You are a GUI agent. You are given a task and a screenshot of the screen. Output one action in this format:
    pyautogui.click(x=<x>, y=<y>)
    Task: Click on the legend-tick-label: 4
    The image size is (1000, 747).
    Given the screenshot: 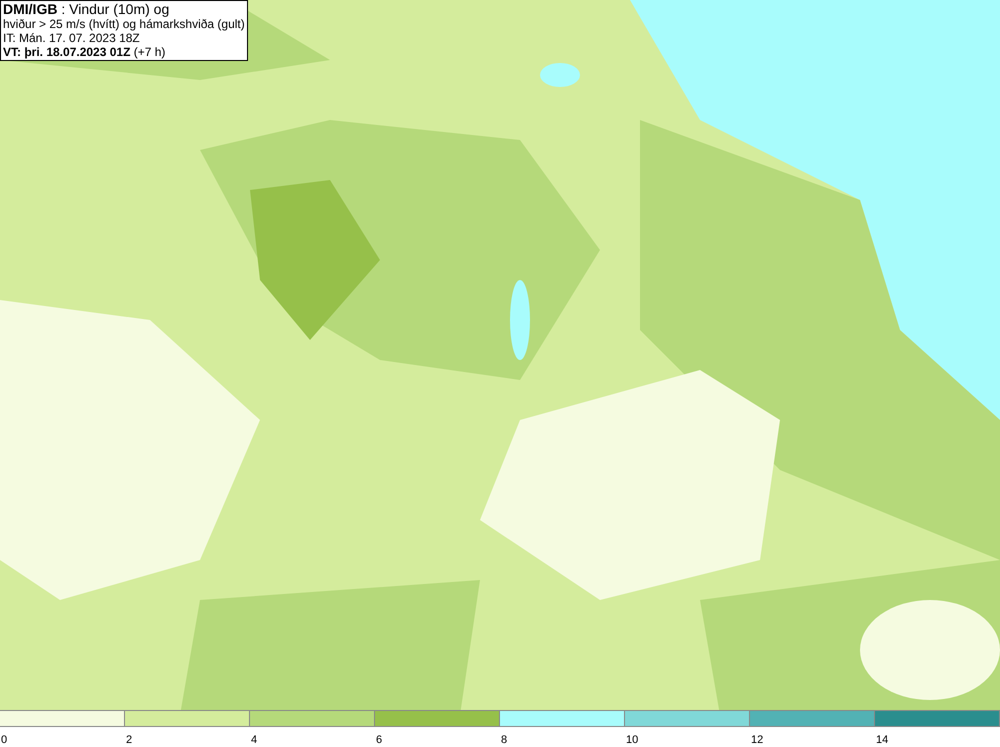 What is the action you would take?
    pyautogui.click(x=254, y=740)
    